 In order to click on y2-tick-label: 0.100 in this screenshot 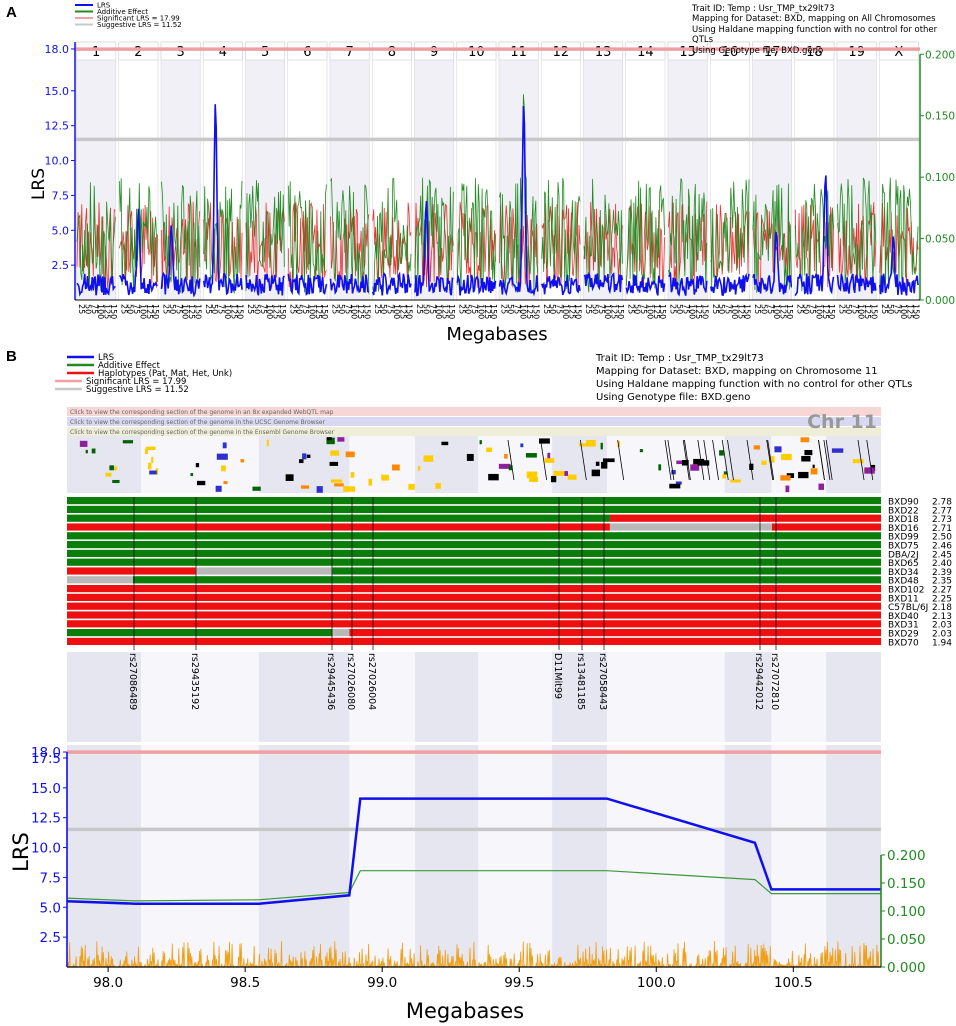, I will do `click(906, 912)`.